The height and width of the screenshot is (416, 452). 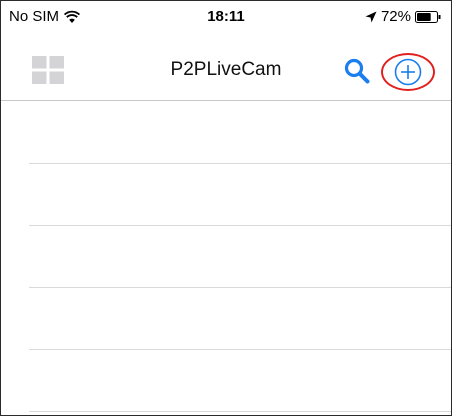 I want to click on add-device-button, so click(x=408, y=72).